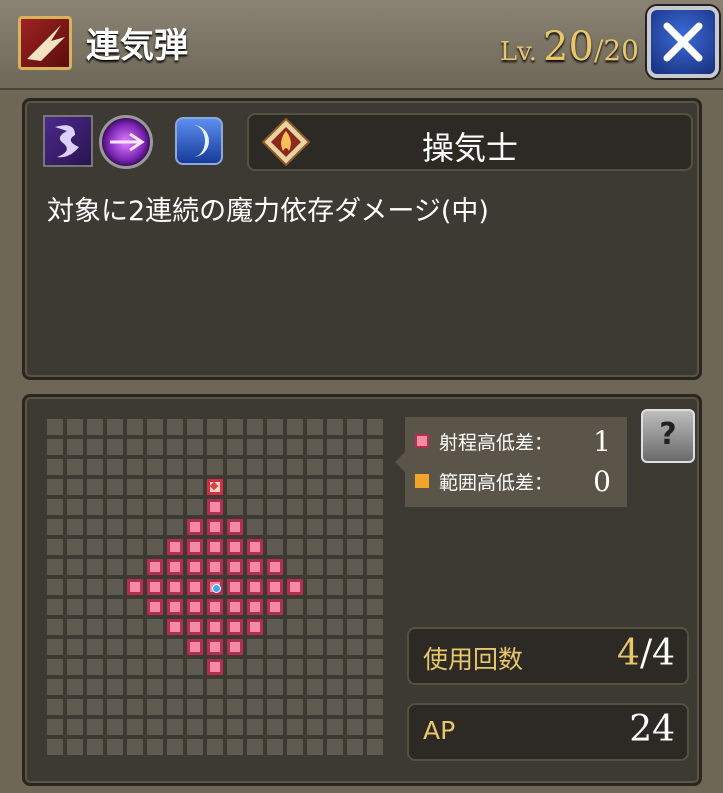  I want to click on help-button: ?, so click(668, 436).